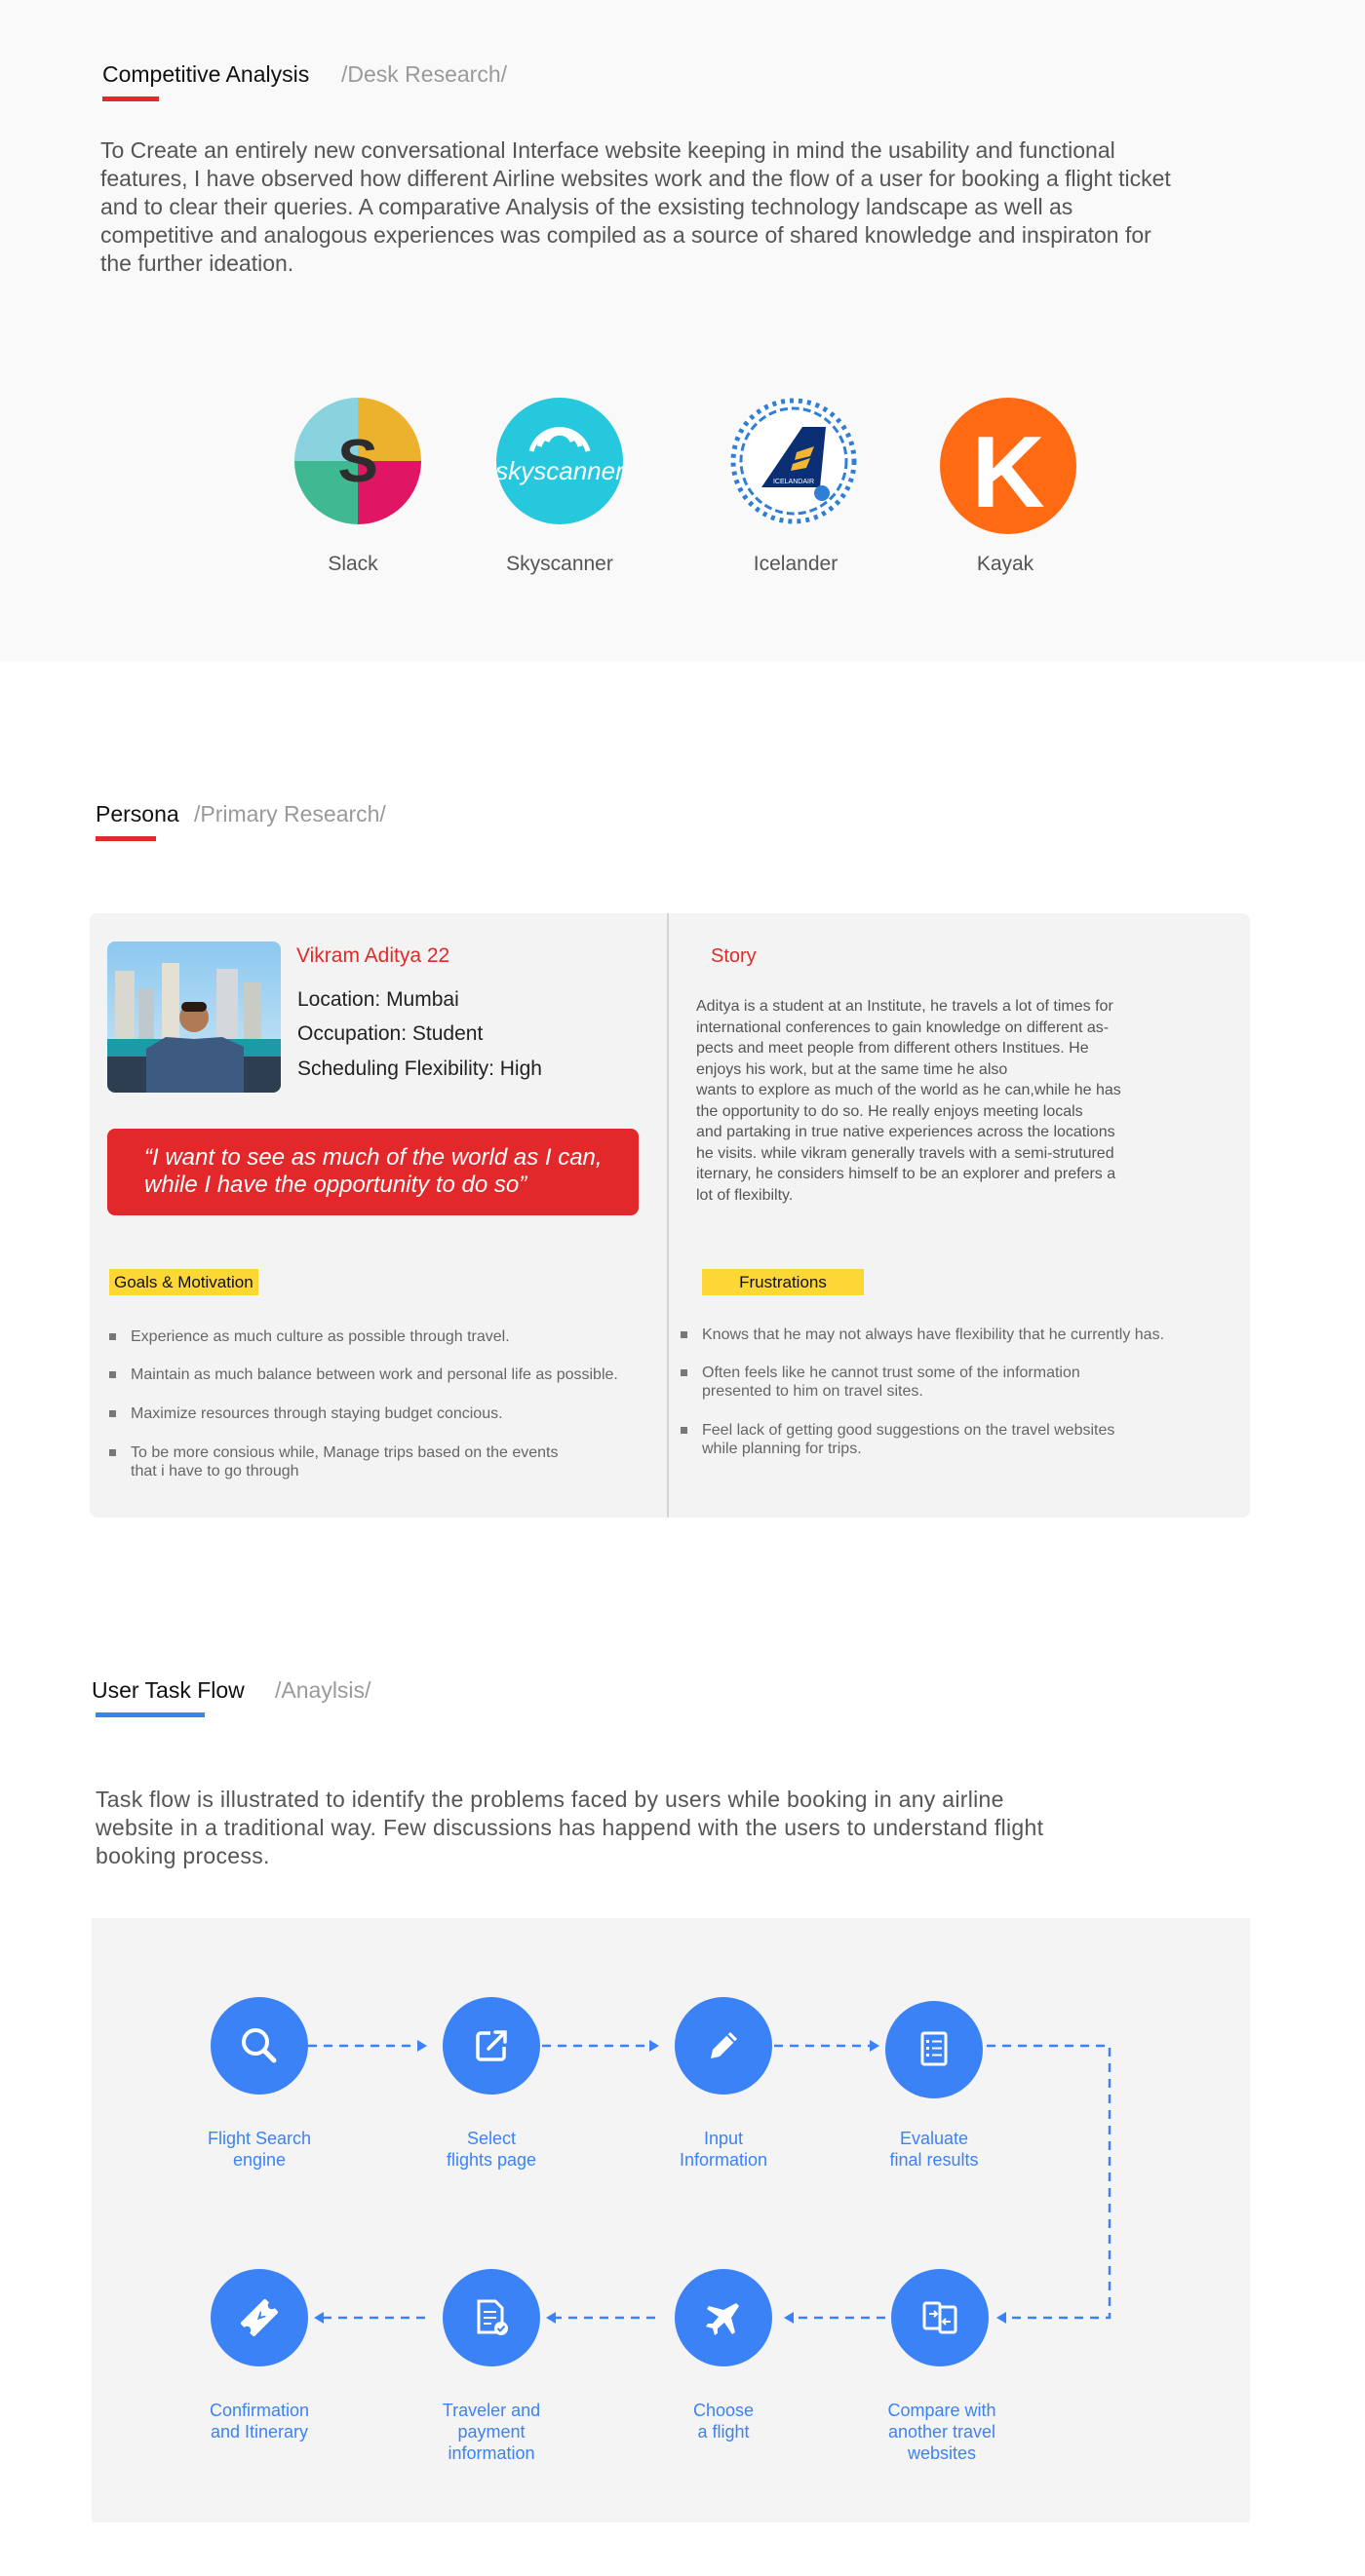  I want to click on ticket-icon, so click(259, 2317).